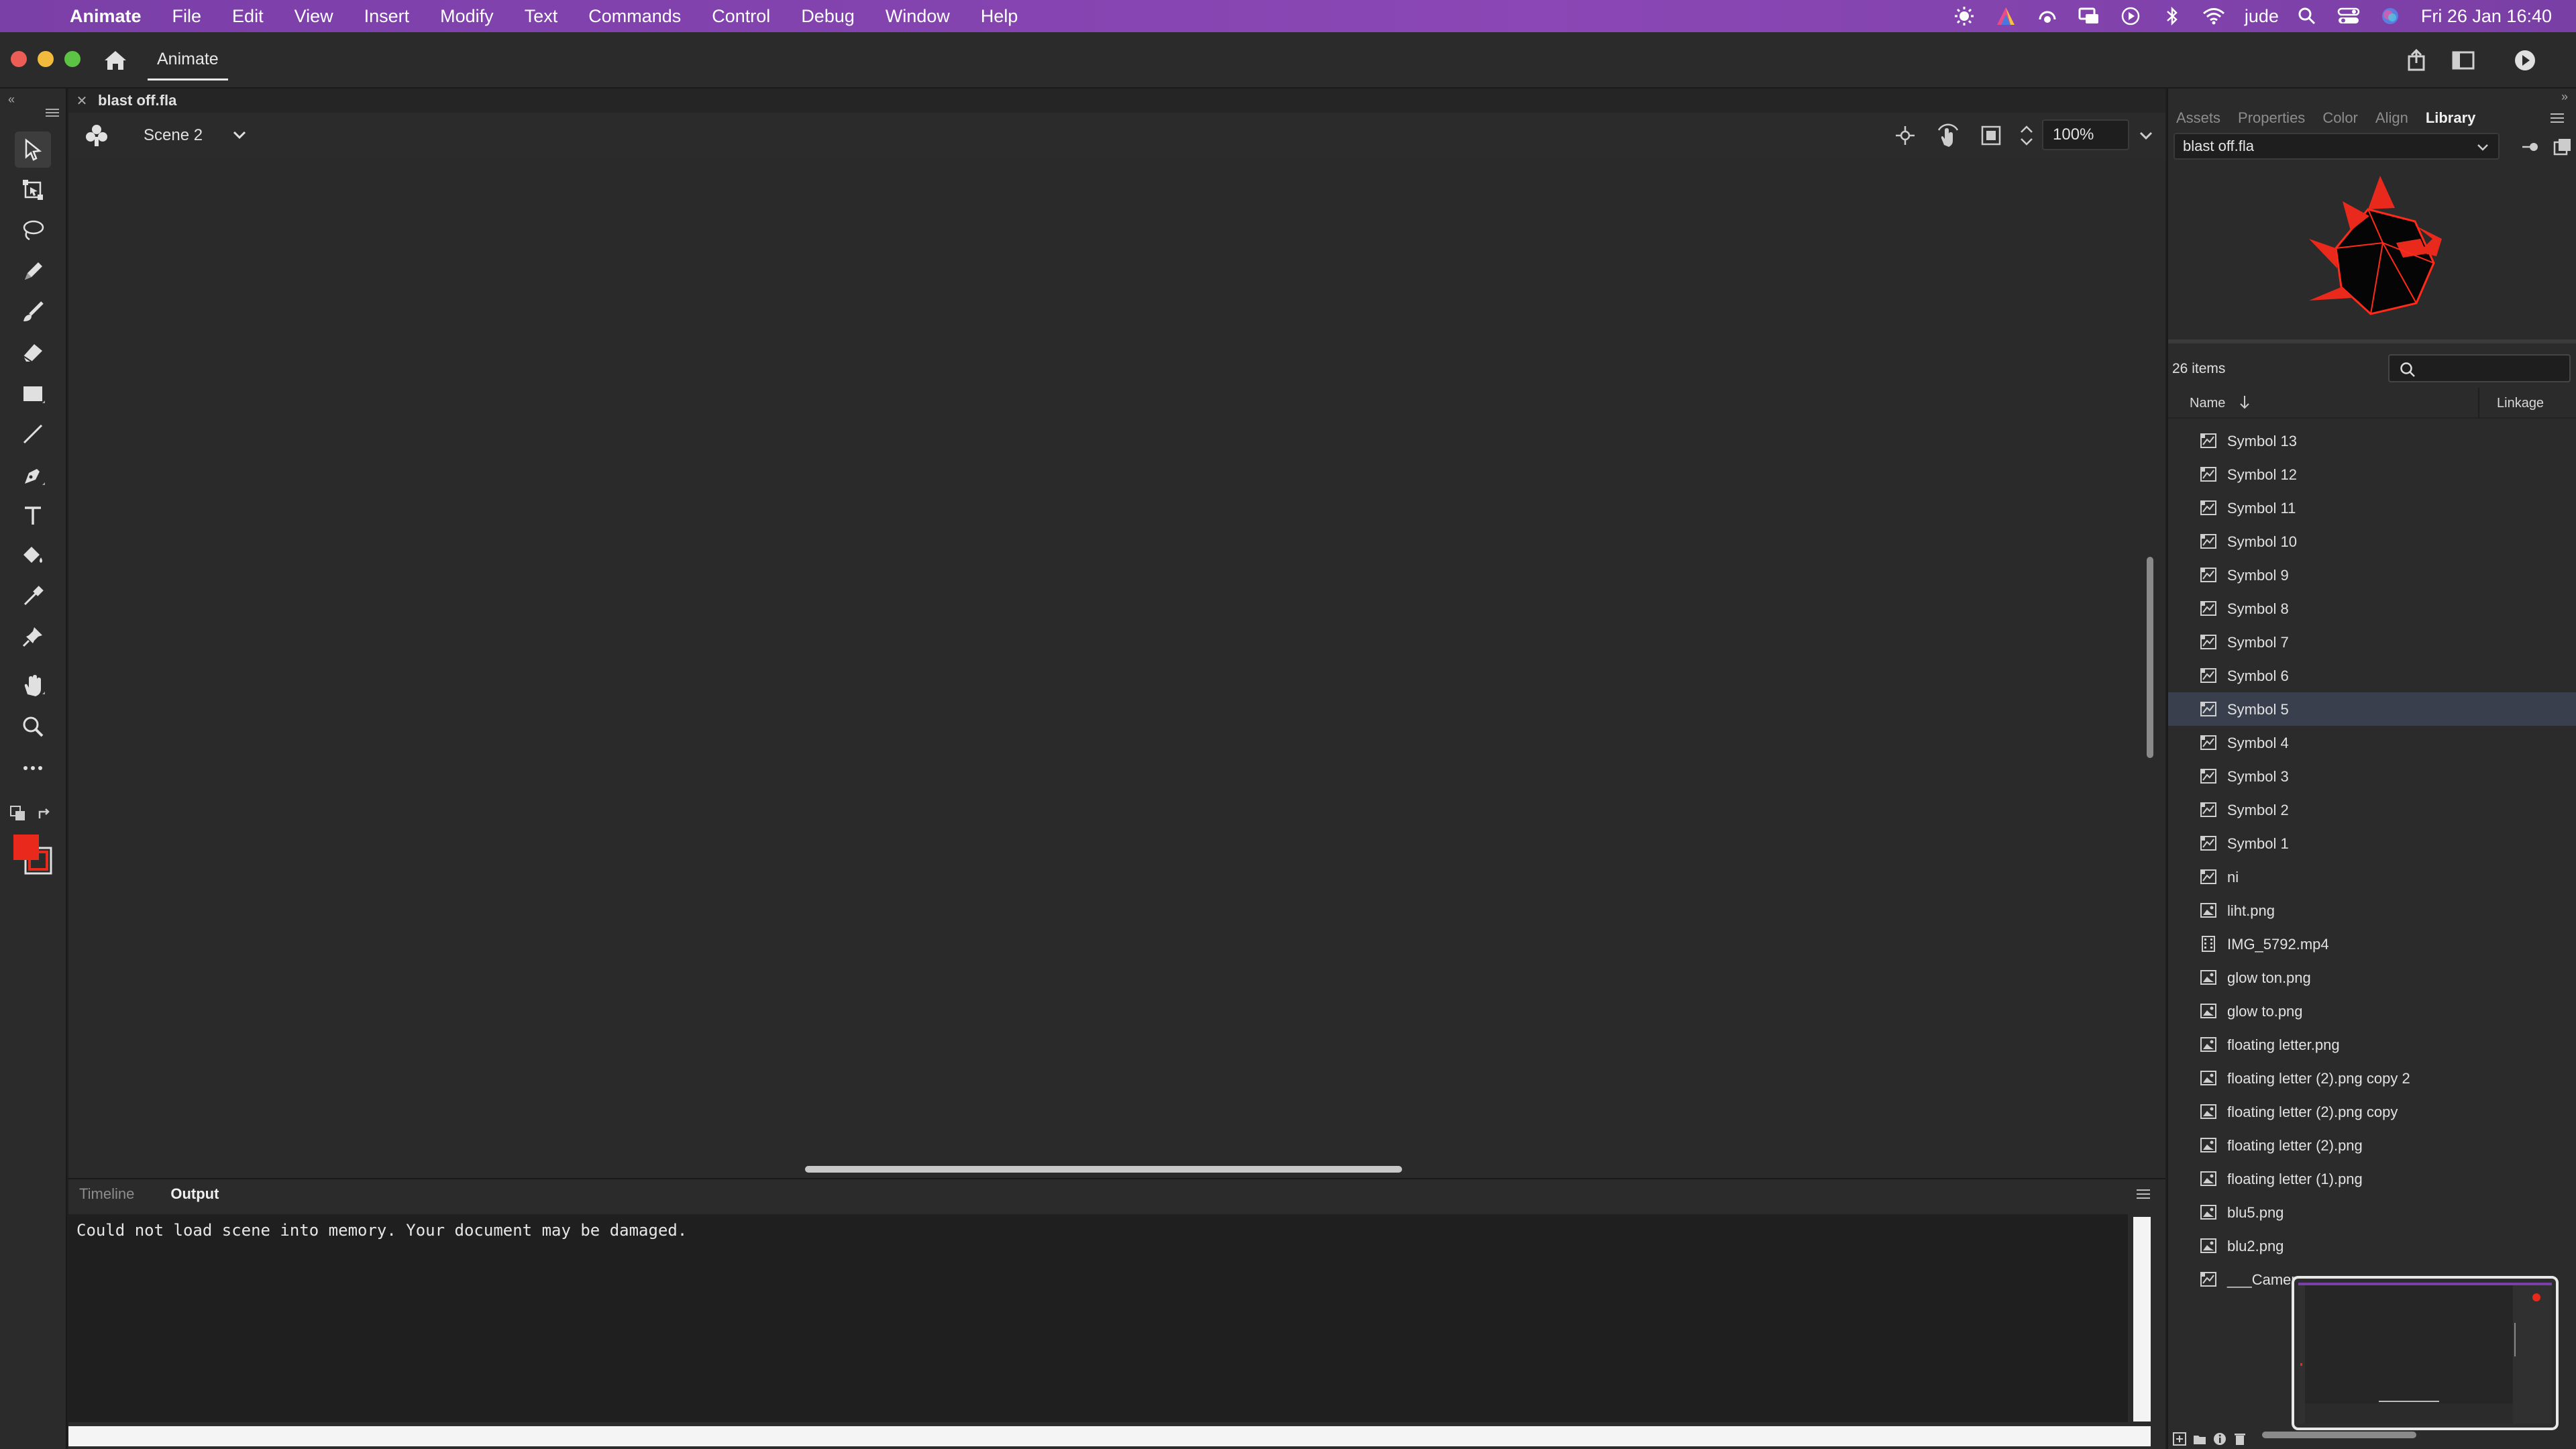  I want to click on pin-tool-icon, so click(33, 637).